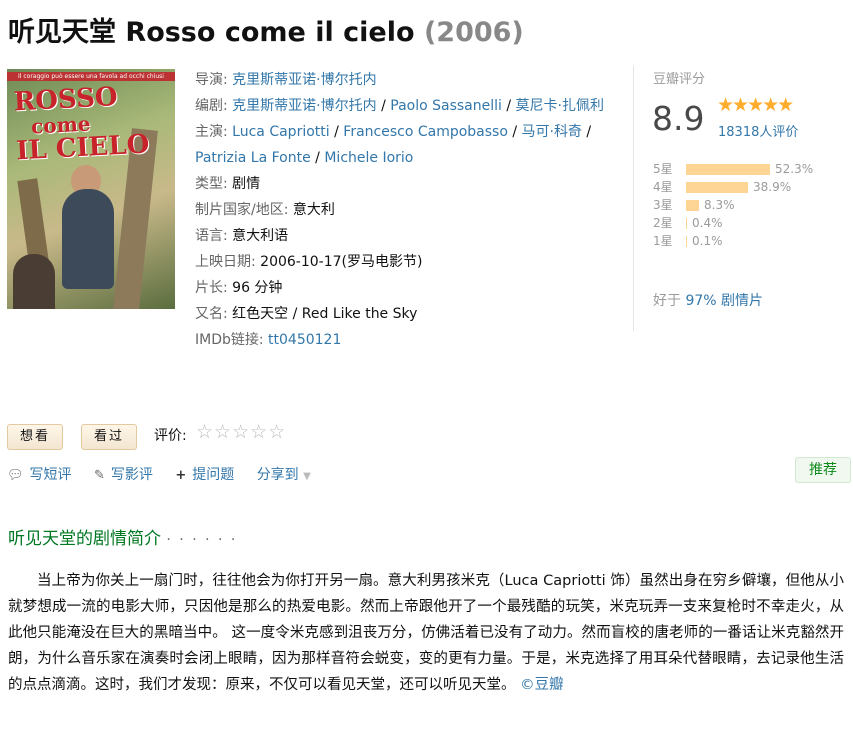 The height and width of the screenshot is (742, 853). What do you see at coordinates (241, 432) in the screenshot?
I see `rate-stars-icon: ☆☆☆☆☆` at bounding box center [241, 432].